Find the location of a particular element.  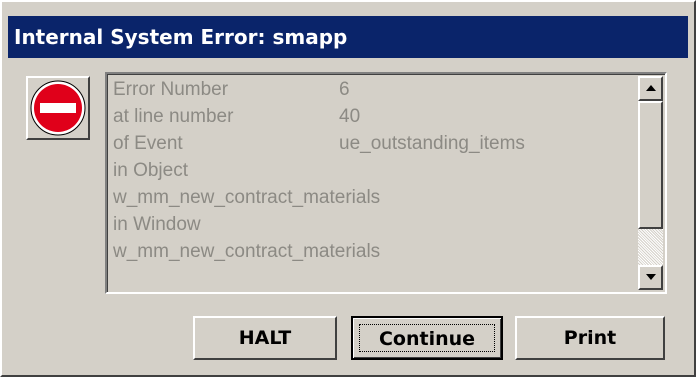

object-label: in Object is located at coordinates (150, 170).